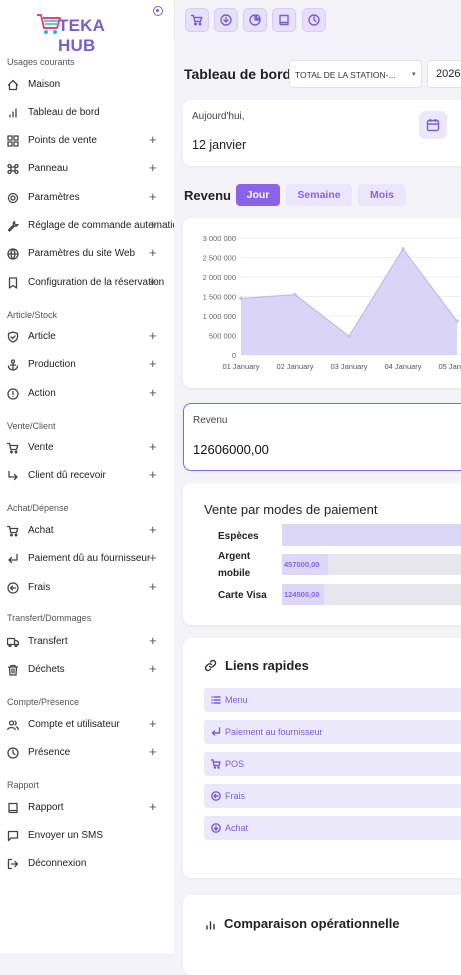 This screenshot has height=975, width=461. I want to click on station-select: TOTAL DE LA STATION-... ▾, so click(355, 74).